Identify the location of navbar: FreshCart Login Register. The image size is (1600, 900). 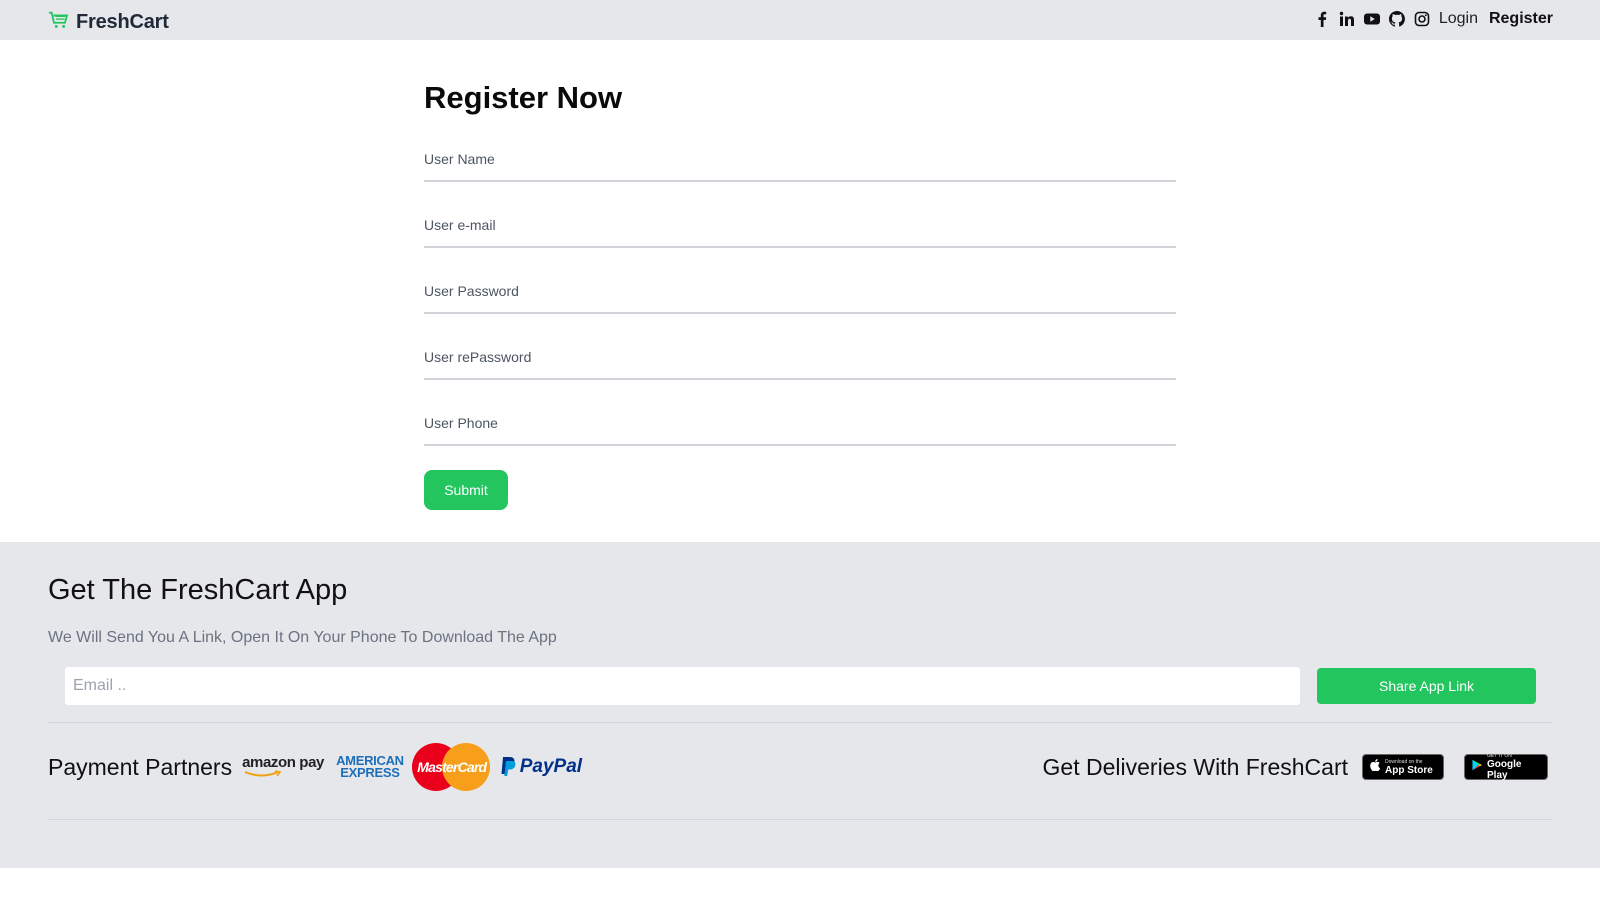
(800, 20).